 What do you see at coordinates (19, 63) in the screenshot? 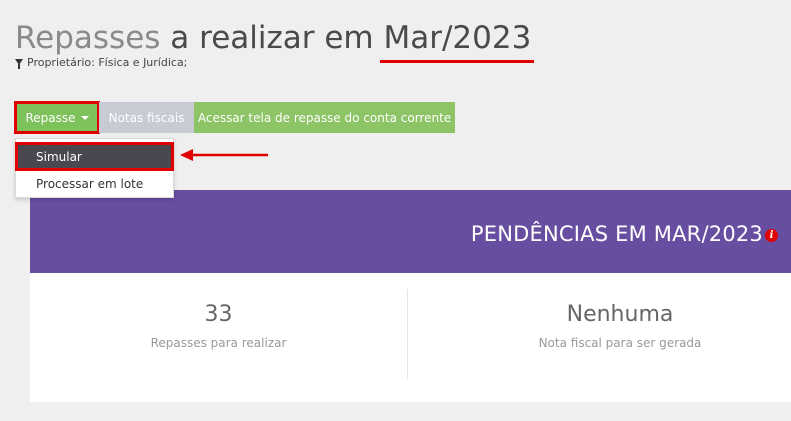
I see `filter-icon` at bounding box center [19, 63].